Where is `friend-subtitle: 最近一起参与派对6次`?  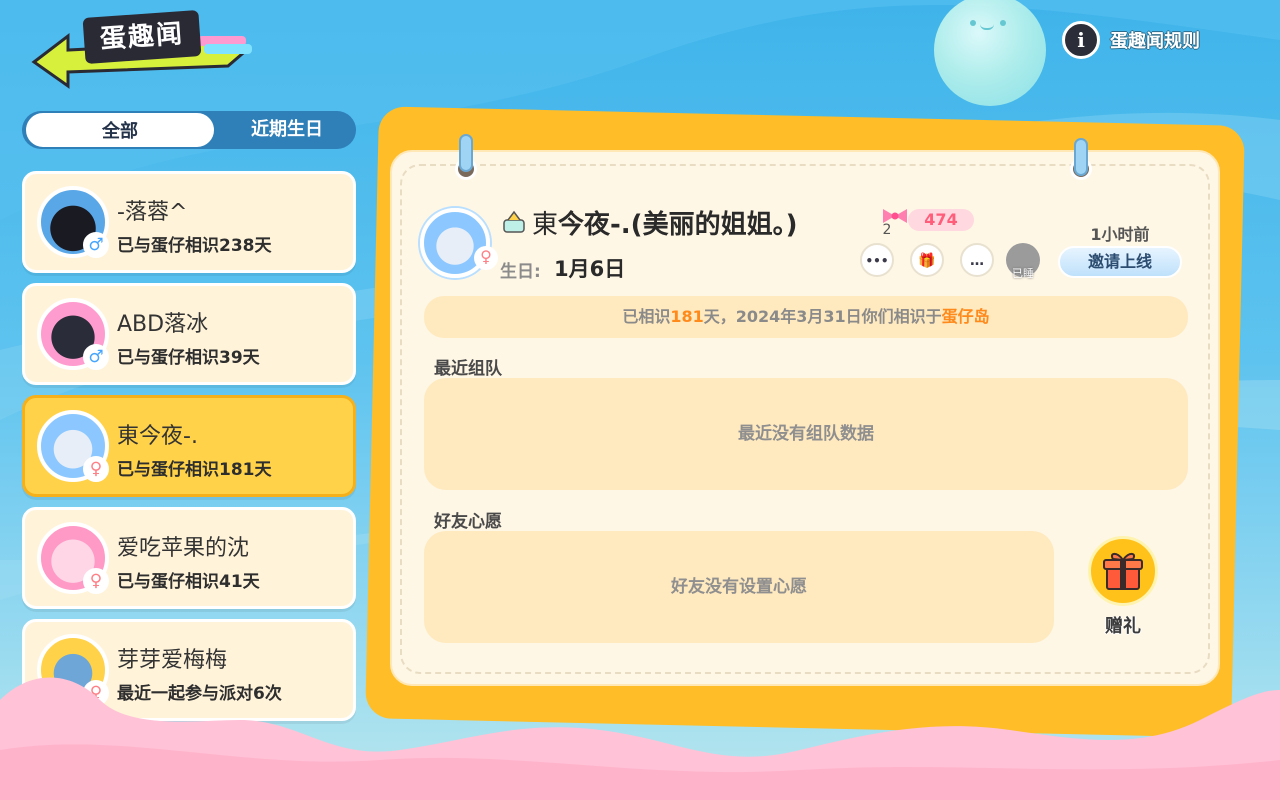 friend-subtitle: 最近一起参与派对6次 is located at coordinates (199, 694).